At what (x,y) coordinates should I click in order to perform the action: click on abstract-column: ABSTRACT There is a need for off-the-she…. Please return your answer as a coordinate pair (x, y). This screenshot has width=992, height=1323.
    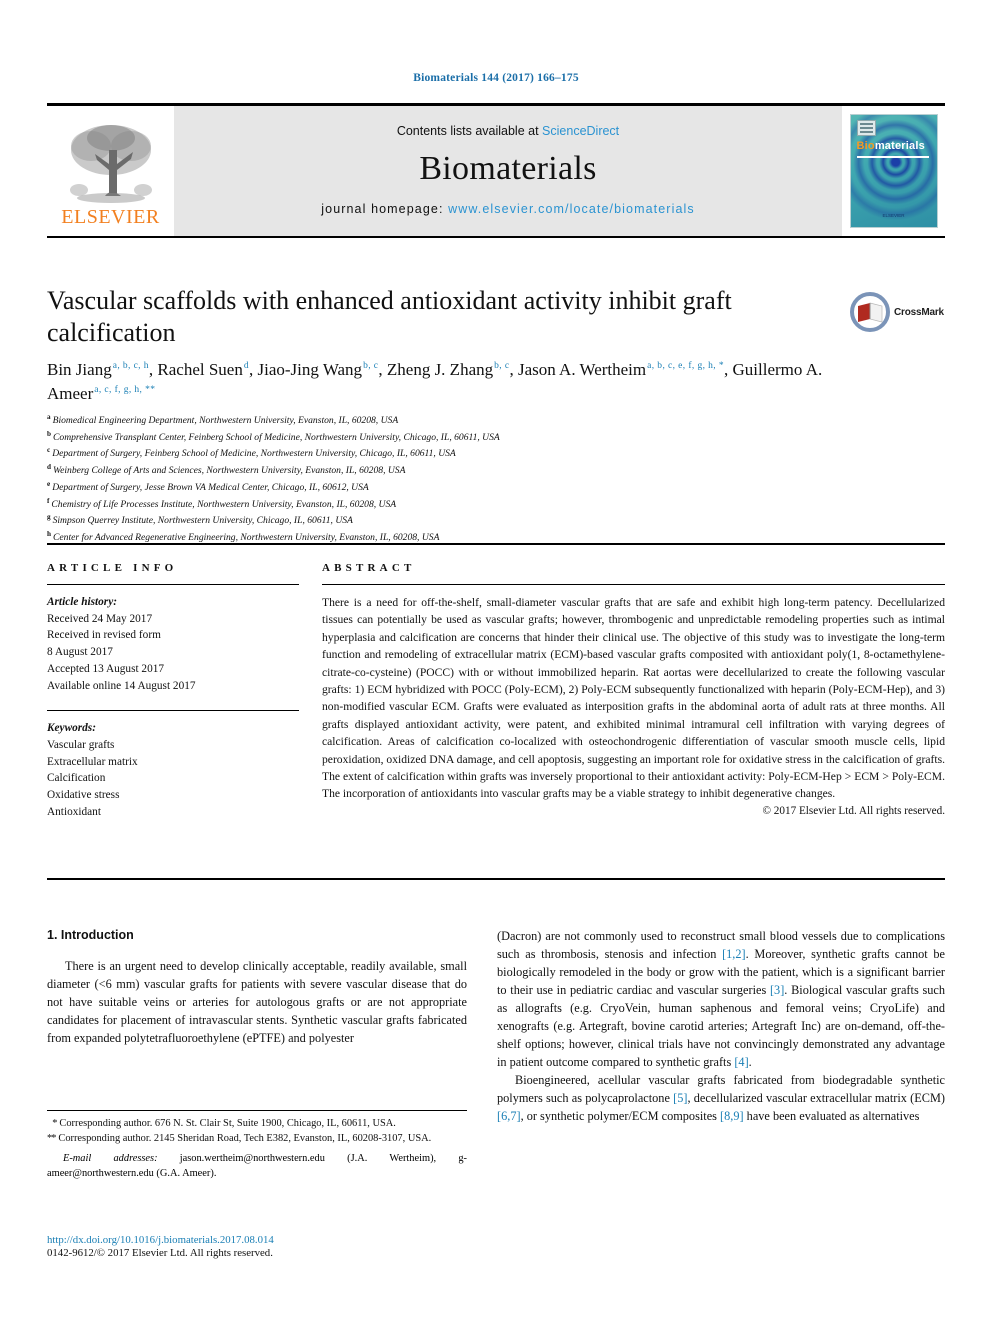
    Looking at the image, I should click on (633, 689).